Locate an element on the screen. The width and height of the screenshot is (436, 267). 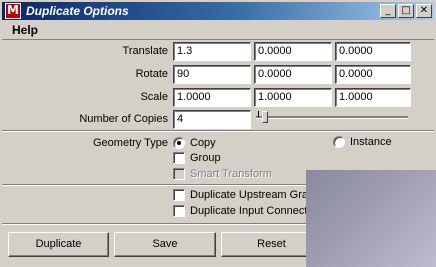
group-checkbox-label: Group is located at coordinates (205, 158).